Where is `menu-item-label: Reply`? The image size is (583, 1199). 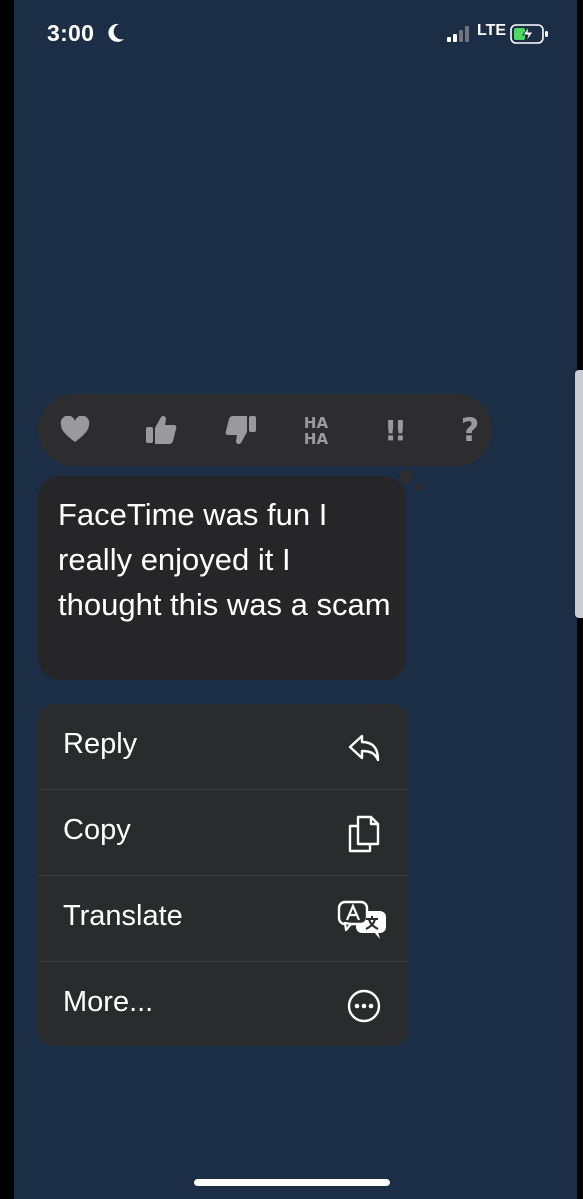 menu-item-label: Reply is located at coordinates (100, 744).